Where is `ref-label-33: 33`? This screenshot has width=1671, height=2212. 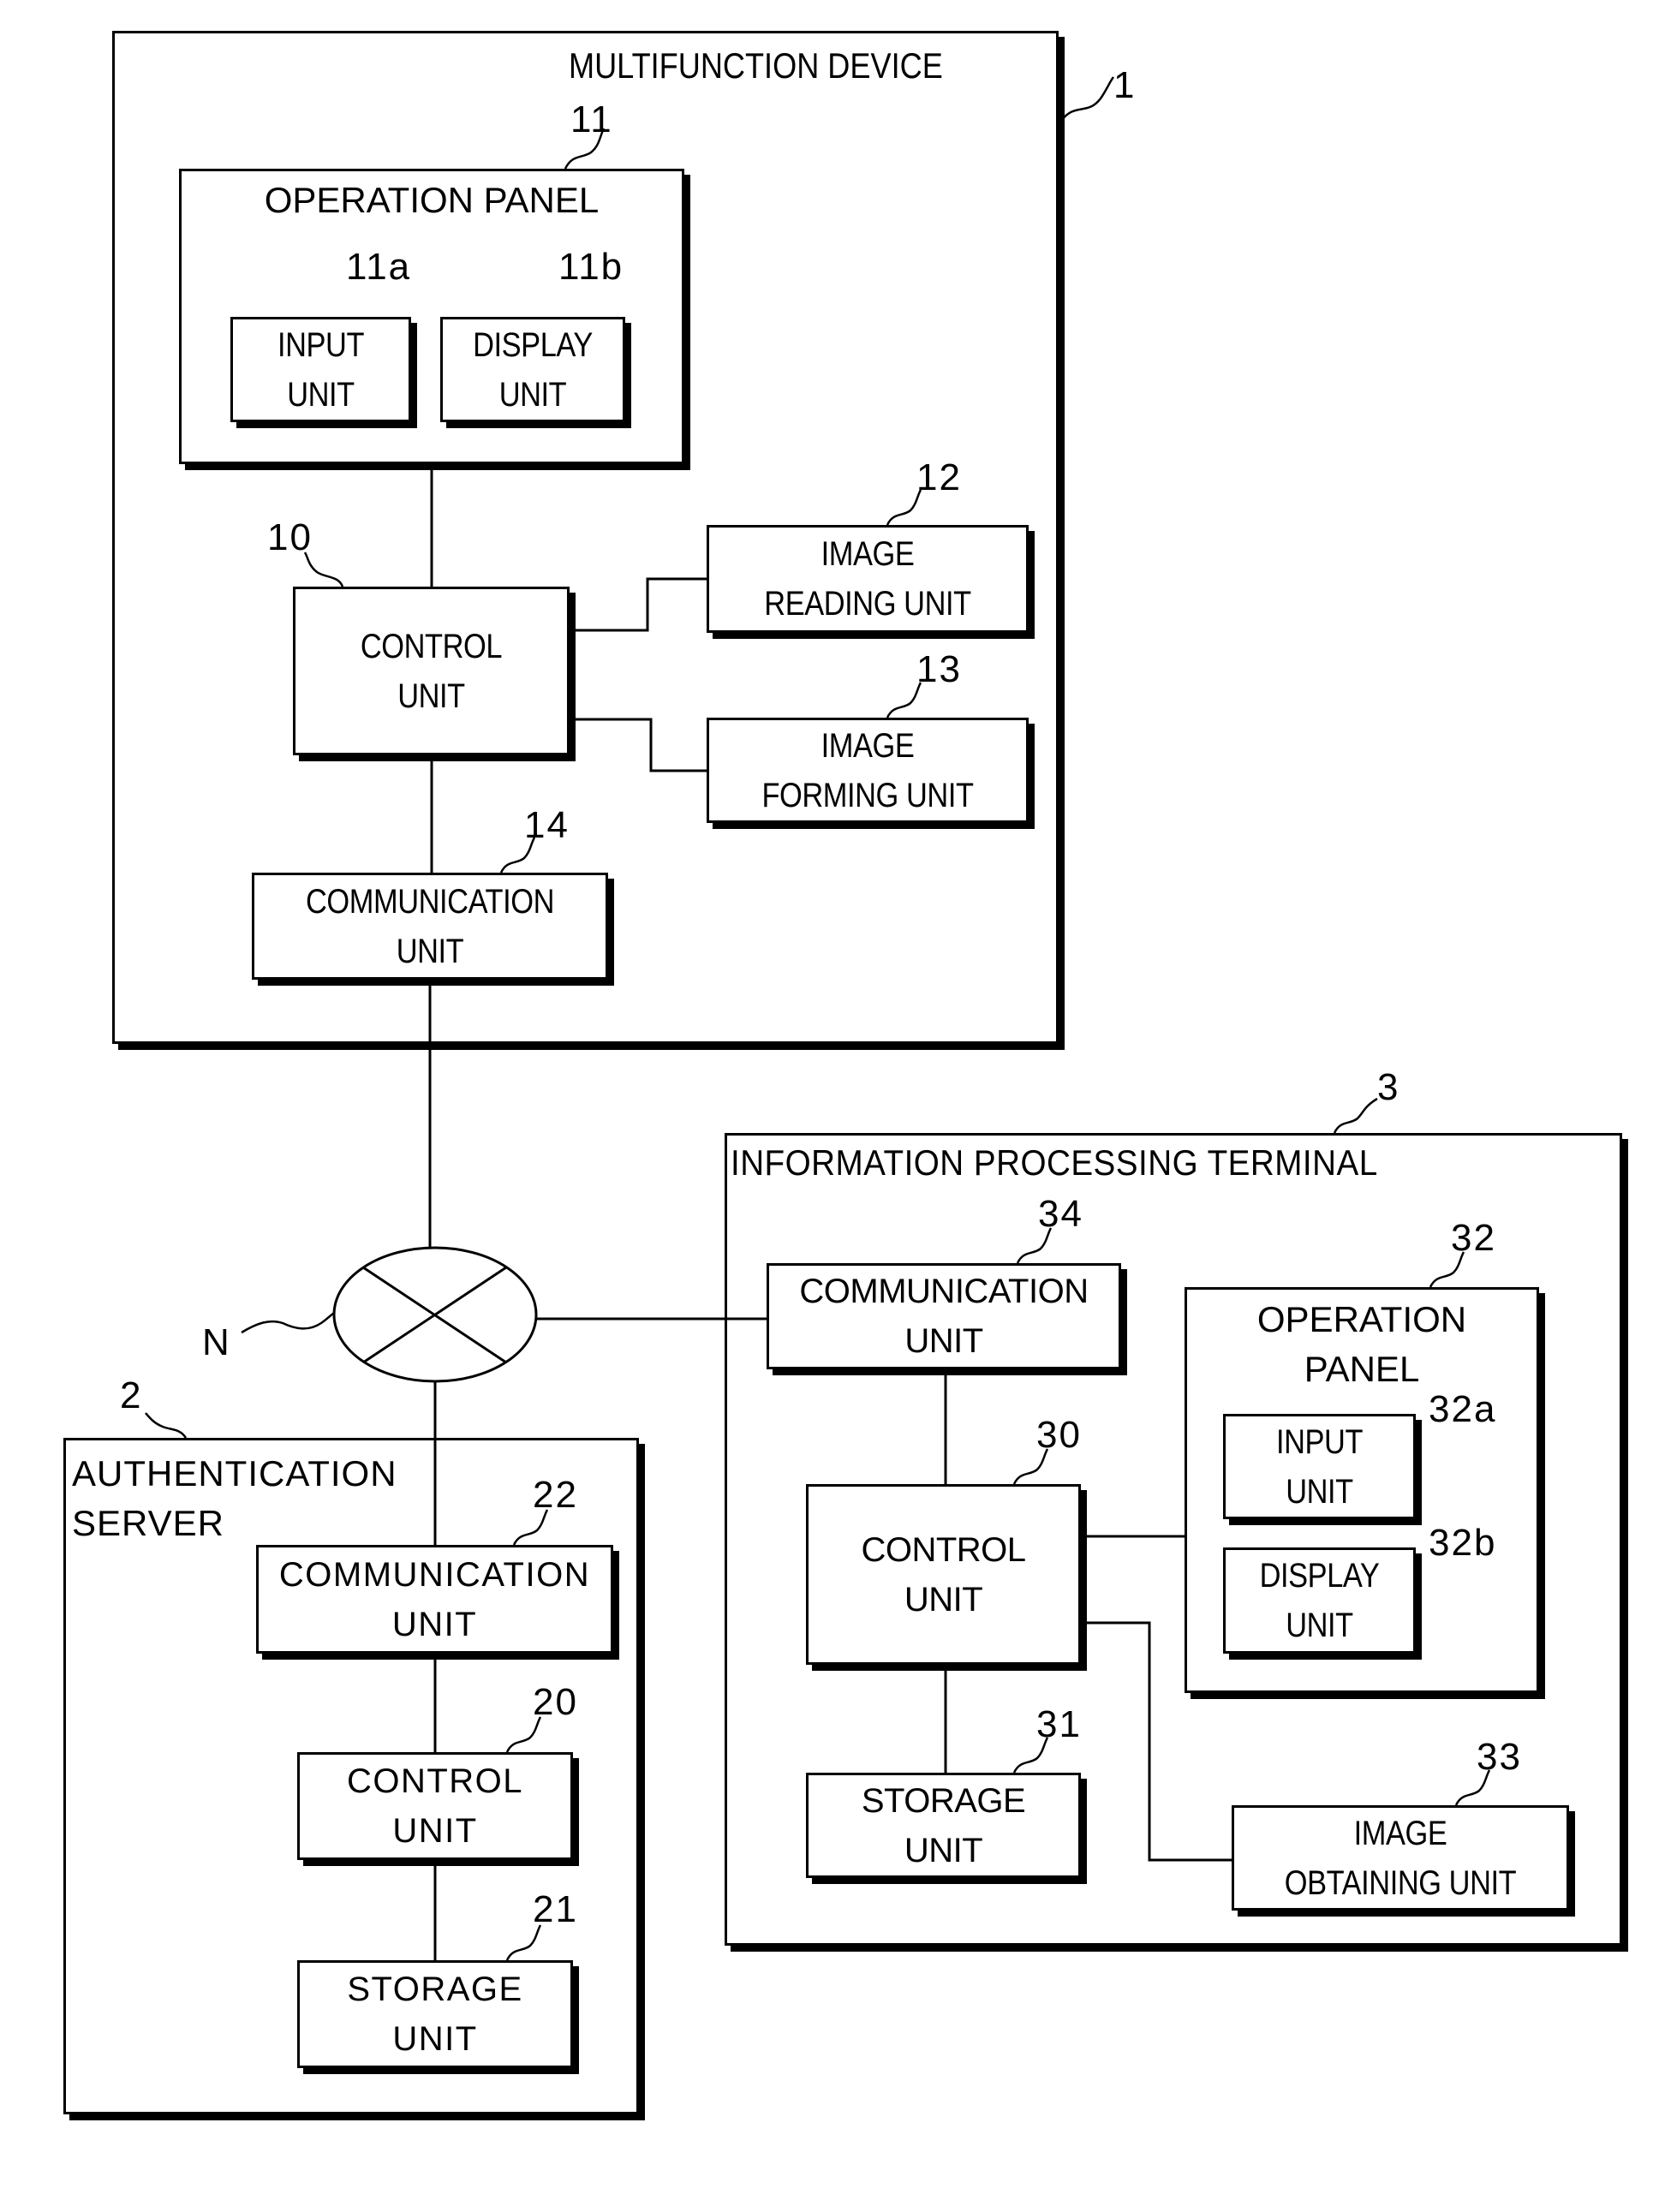 ref-label-33: 33 is located at coordinates (1499, 1757).